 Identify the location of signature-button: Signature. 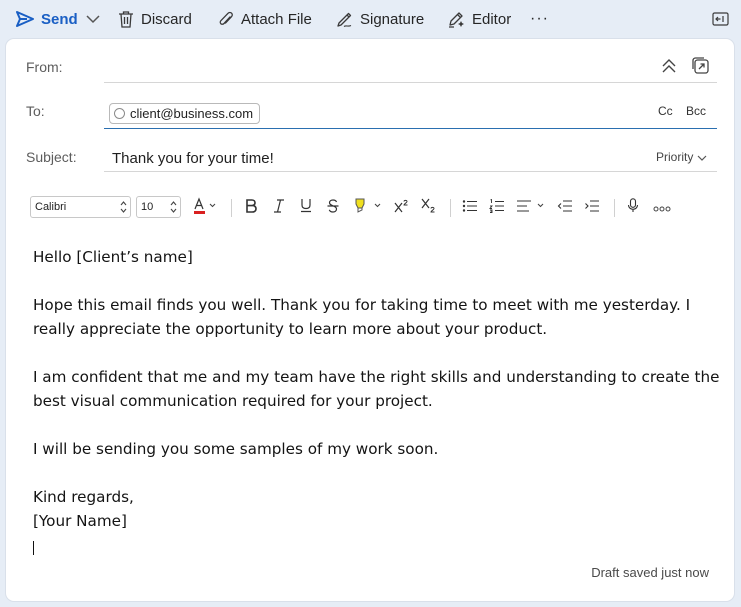
(380, 19).